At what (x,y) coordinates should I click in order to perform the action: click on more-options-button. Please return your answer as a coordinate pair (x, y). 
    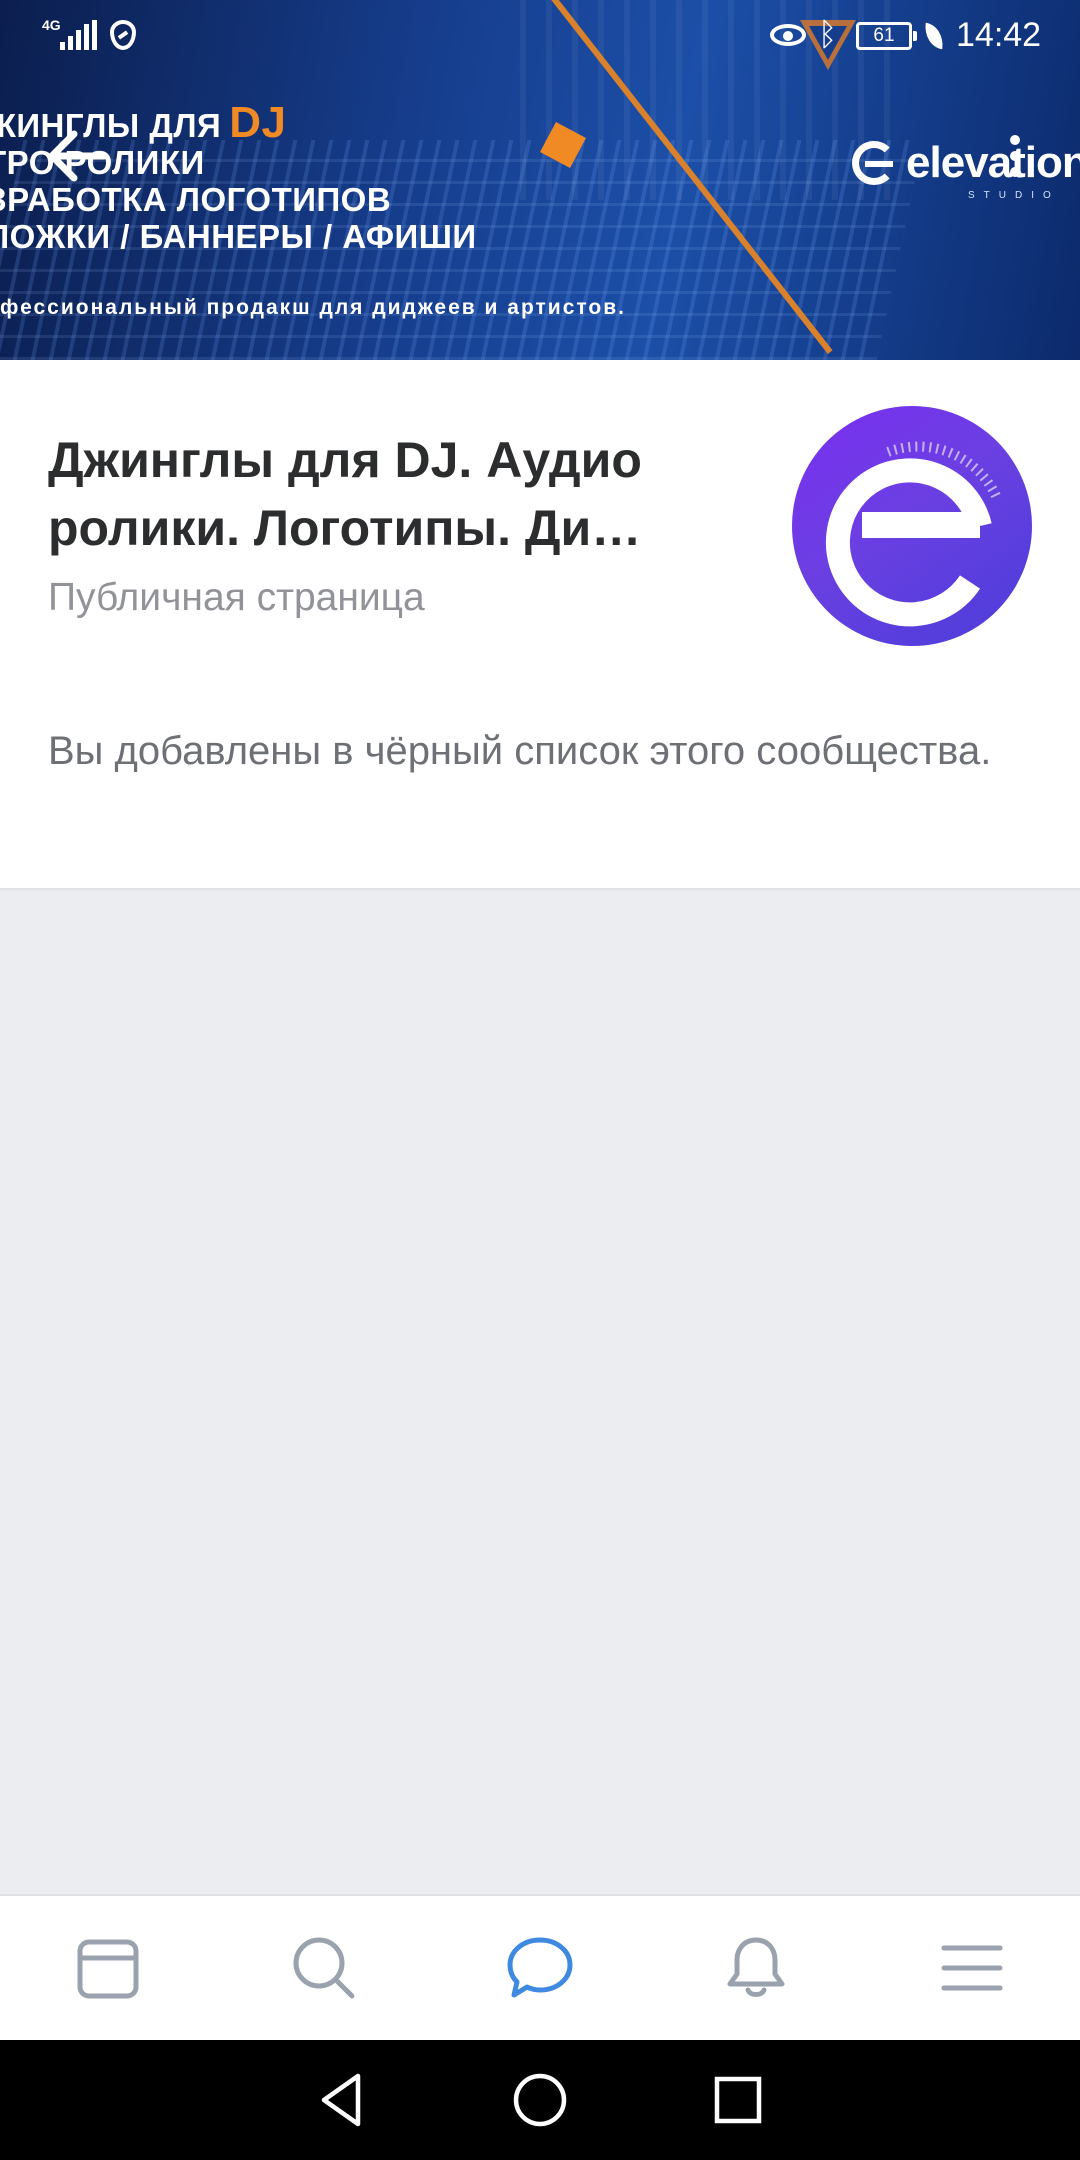
    Looking at the image, I should click on (1015, 156).